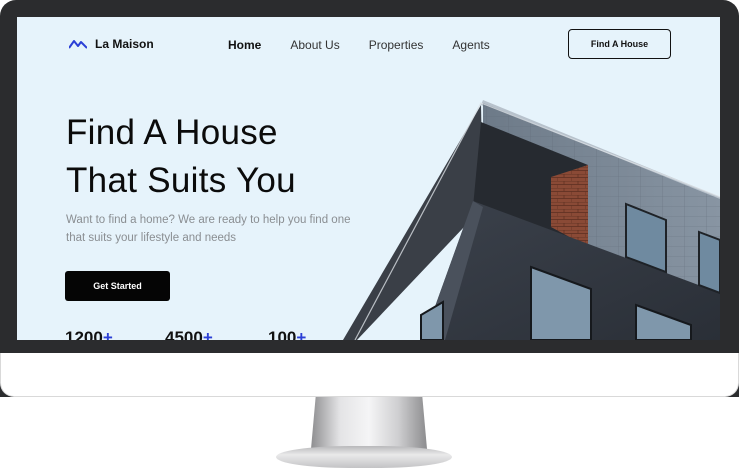 The width and height of the screenshot is (739, 475). Describe the element at coordinates (181, 157) in the screenshot. I see `hero-title: Find A House That Suits You` at that location.